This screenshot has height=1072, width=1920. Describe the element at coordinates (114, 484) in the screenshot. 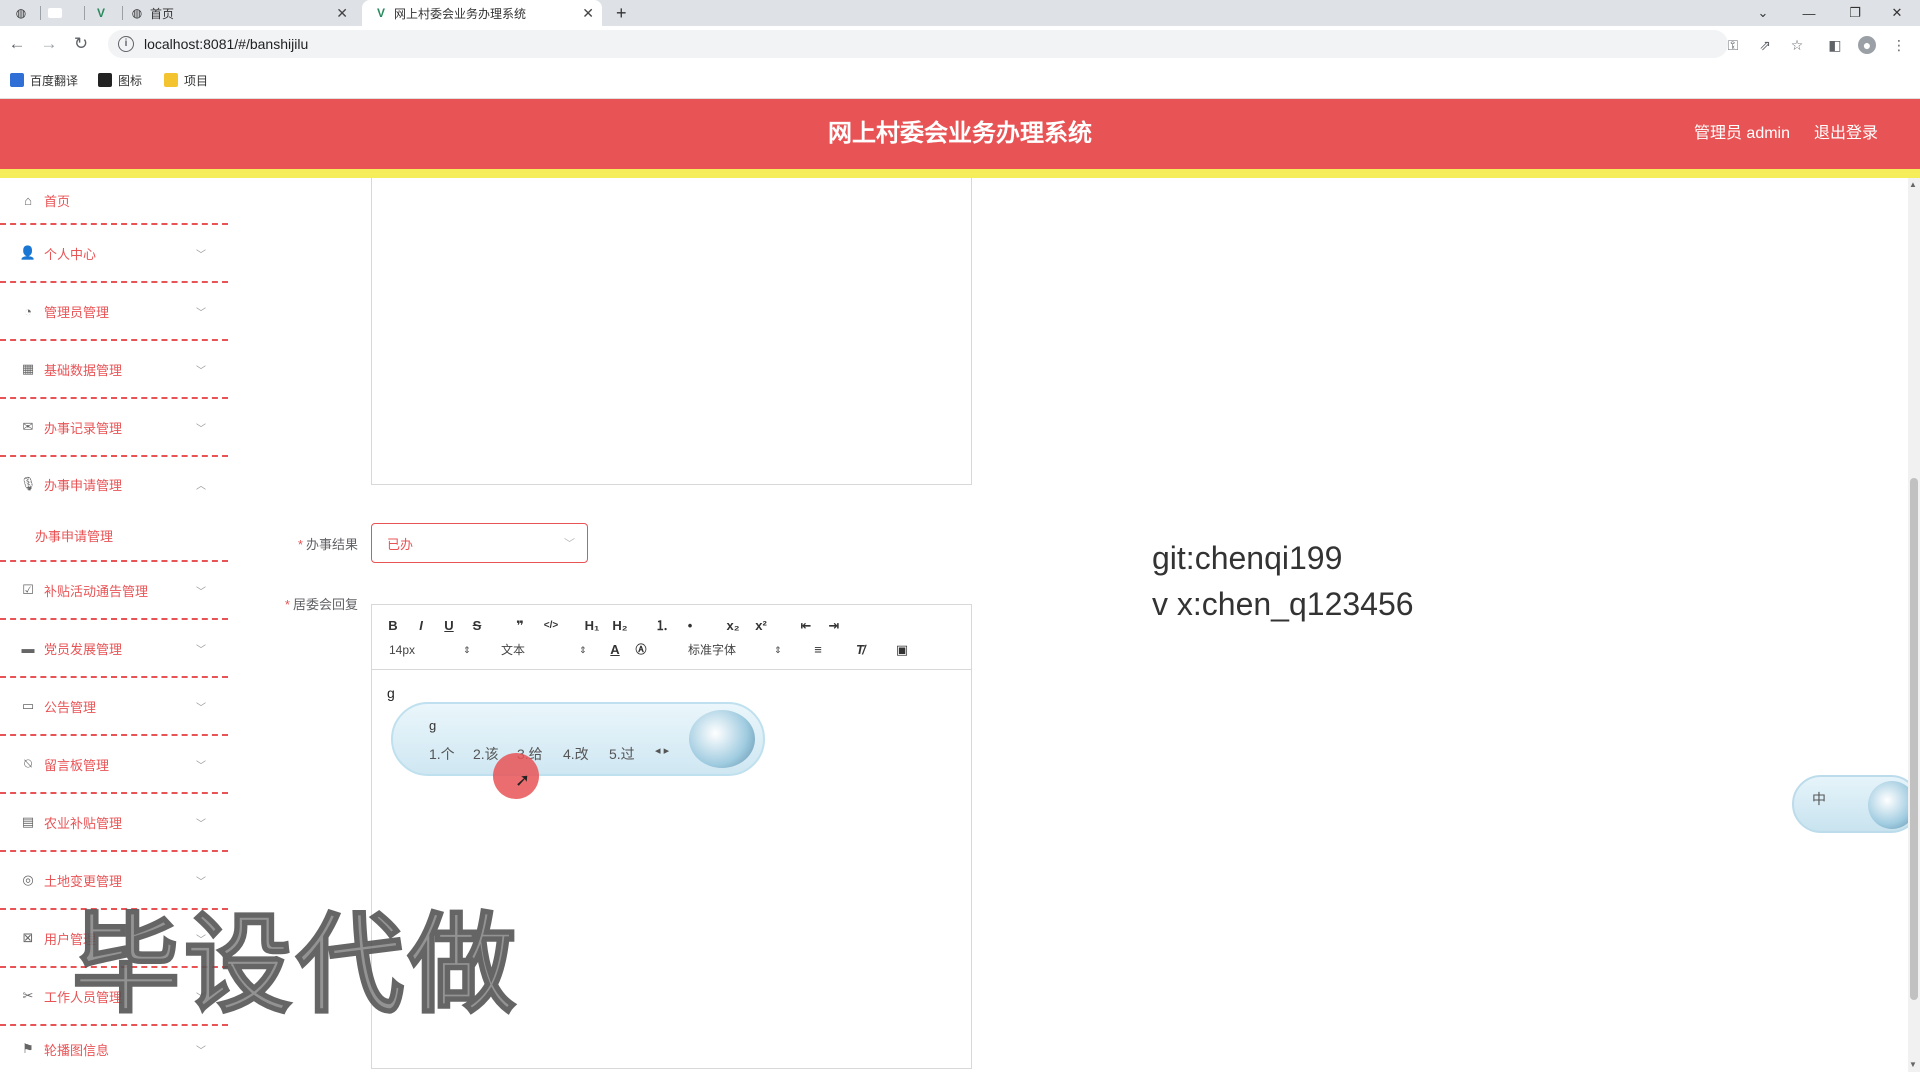

I see `sidebar-item-applications: 🎙 办事申请管理 ︿` at that location.